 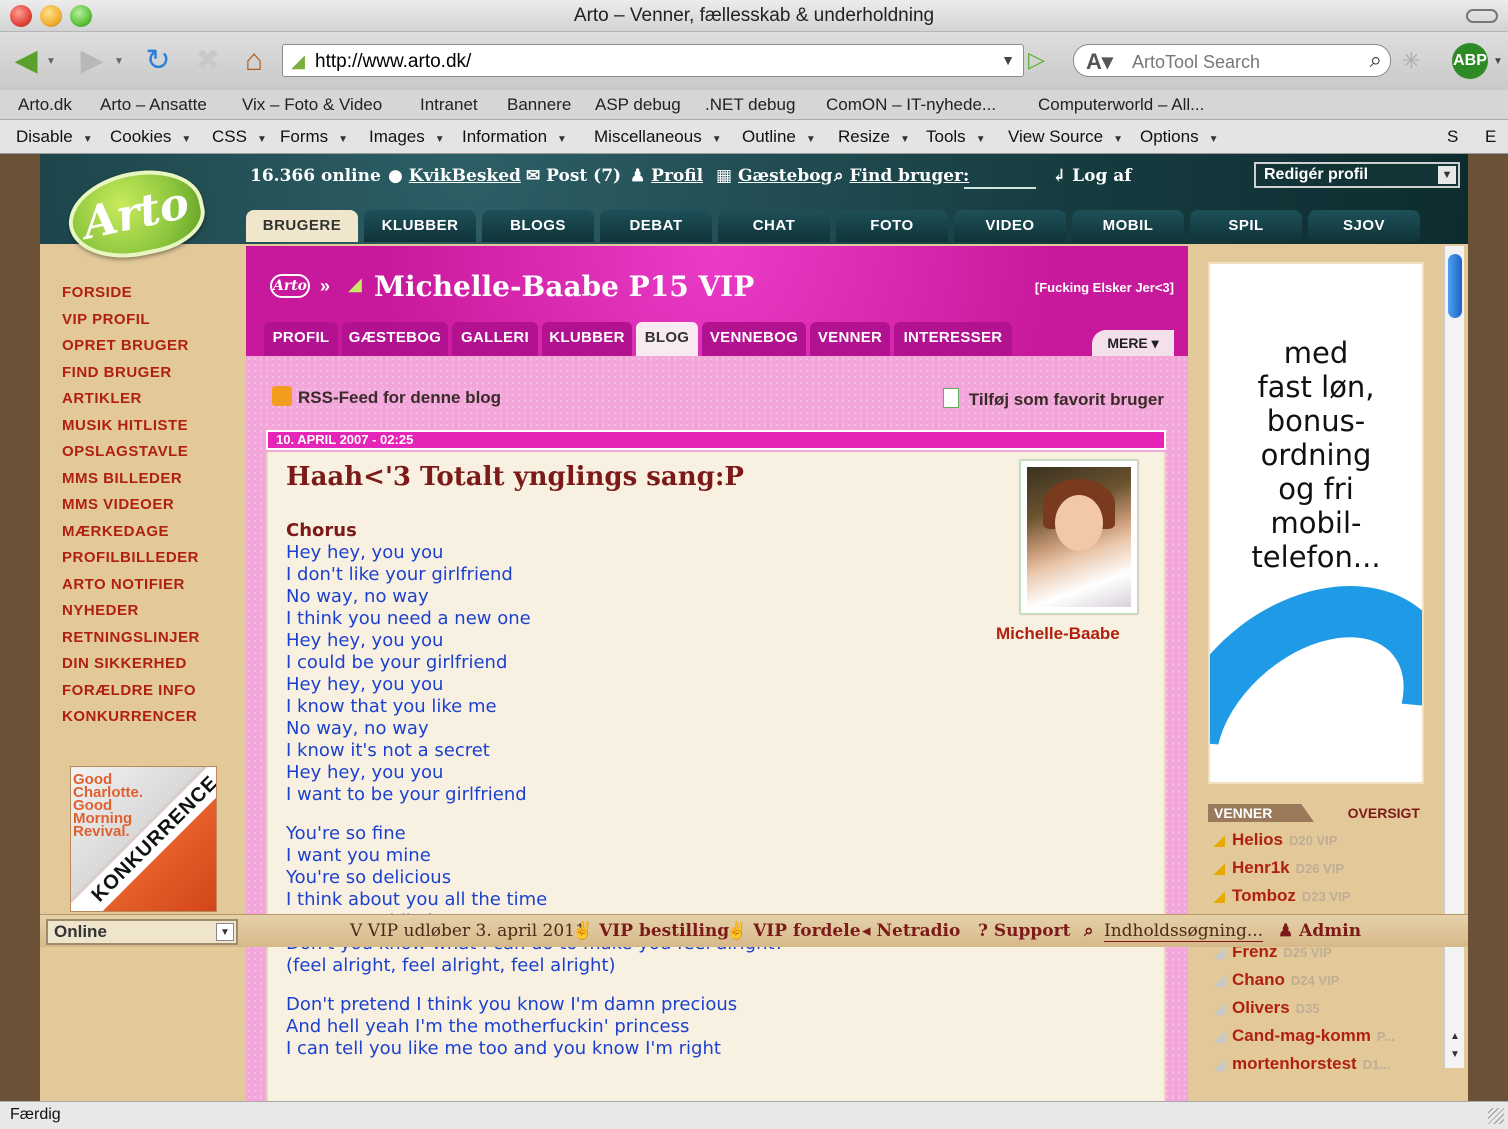 What do you see at coordinates (1496, 1116) in the screenshot?
I see `resize-grip-icon` at bounding box center [1496, 1116].